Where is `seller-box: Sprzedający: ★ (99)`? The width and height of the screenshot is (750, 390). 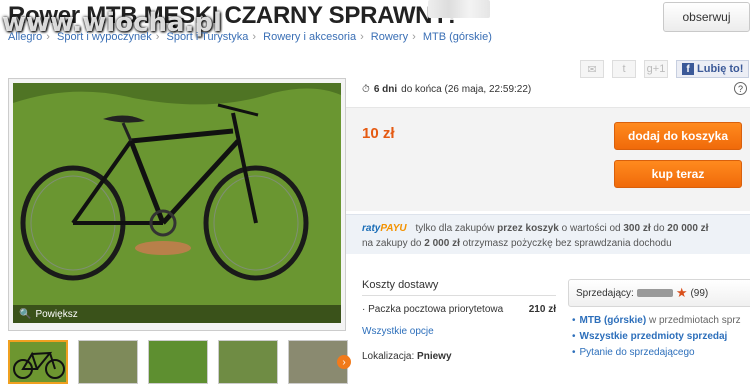
seller-box: Sprzedający: ★ (99) is located at coordinates (659, 293).